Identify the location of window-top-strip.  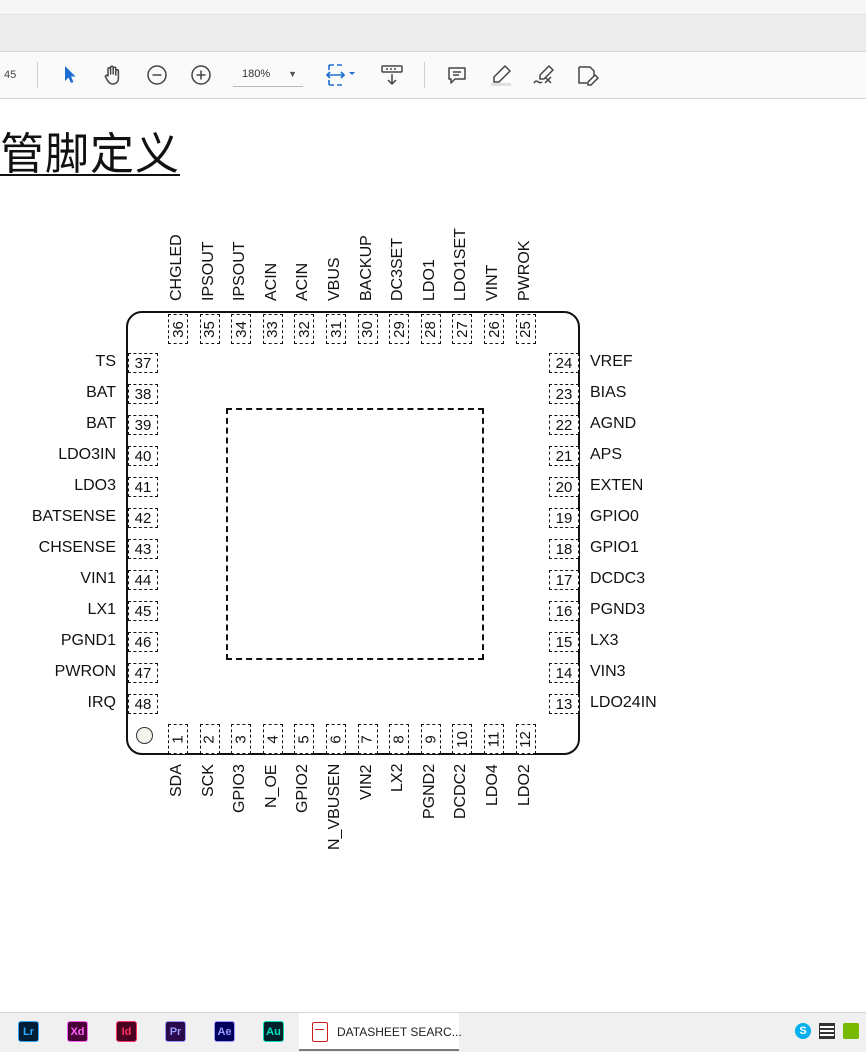
(433, 7).